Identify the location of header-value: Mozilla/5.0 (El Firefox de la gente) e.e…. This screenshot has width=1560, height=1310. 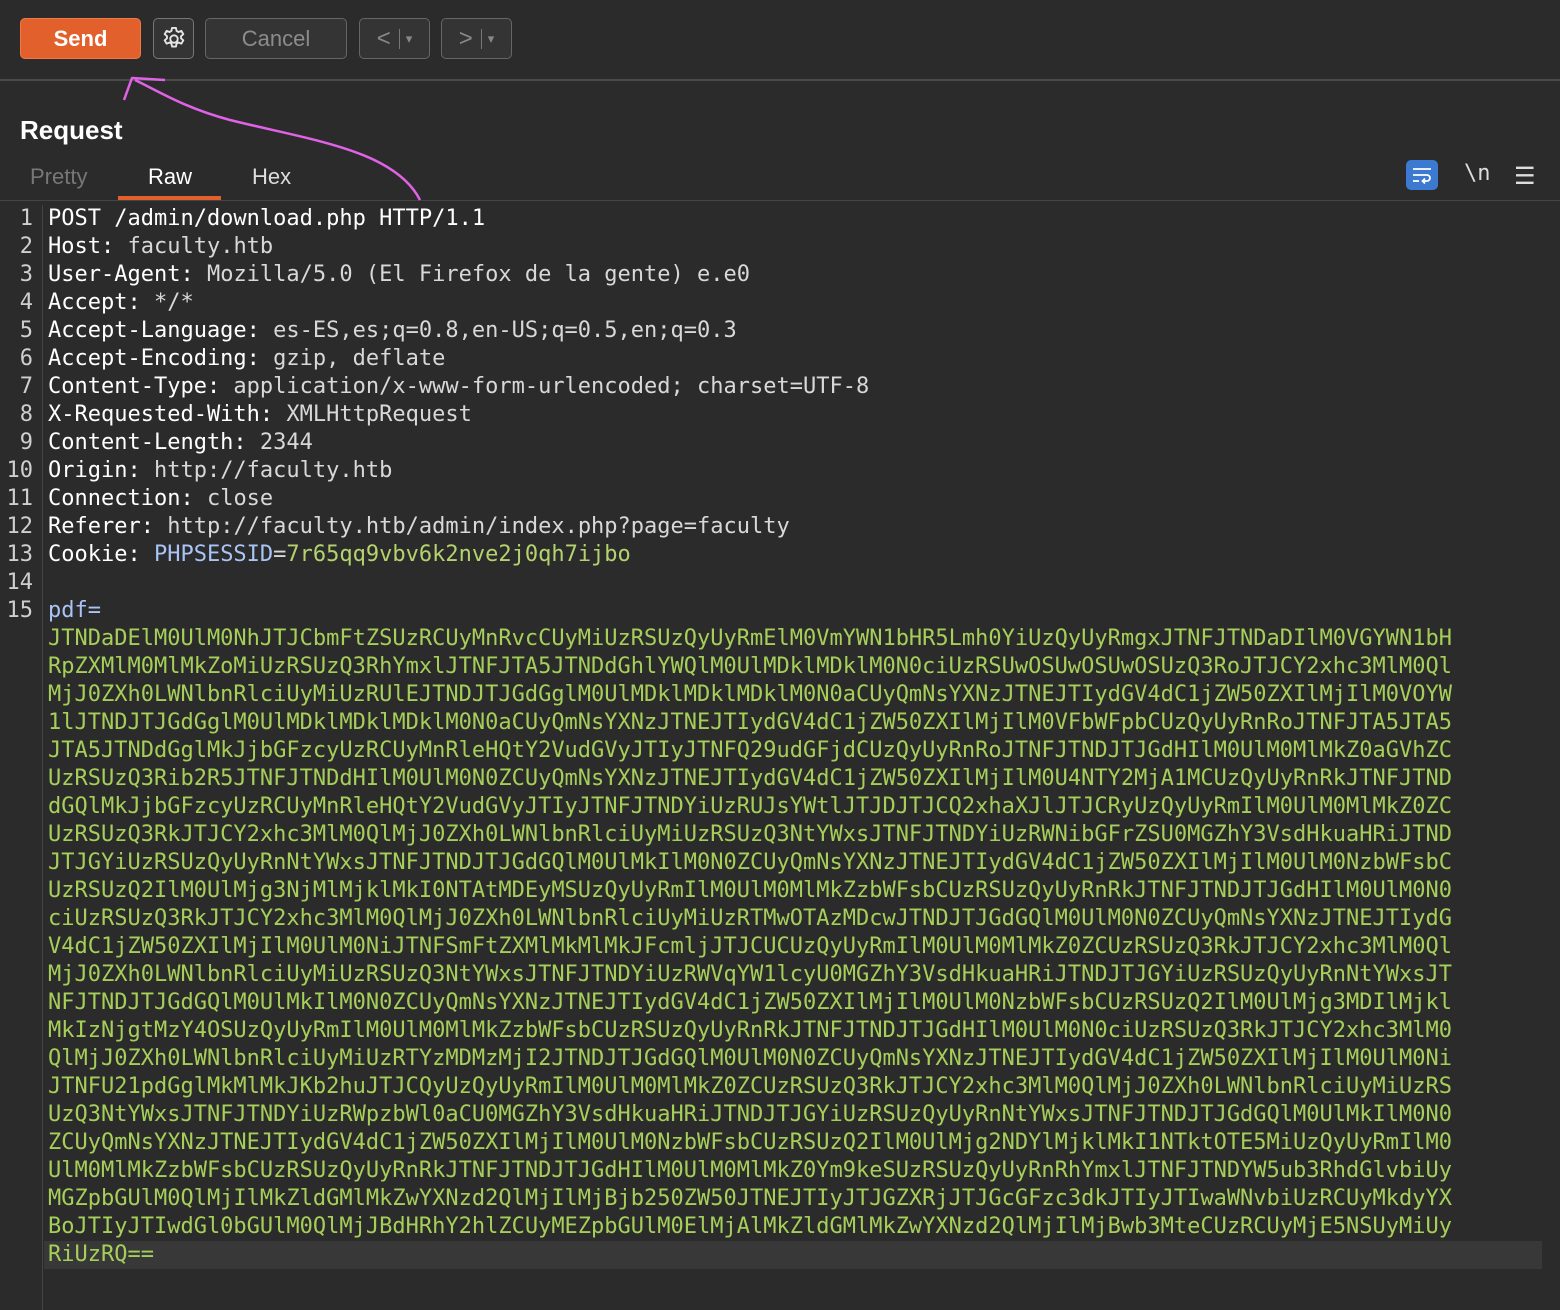
(471, 274).